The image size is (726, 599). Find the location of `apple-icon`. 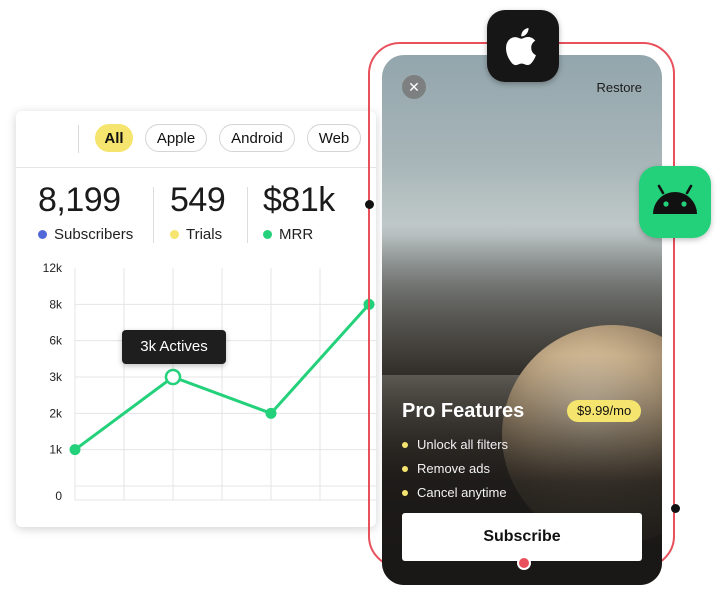

apple-icon is located at coordinates (521, 47).